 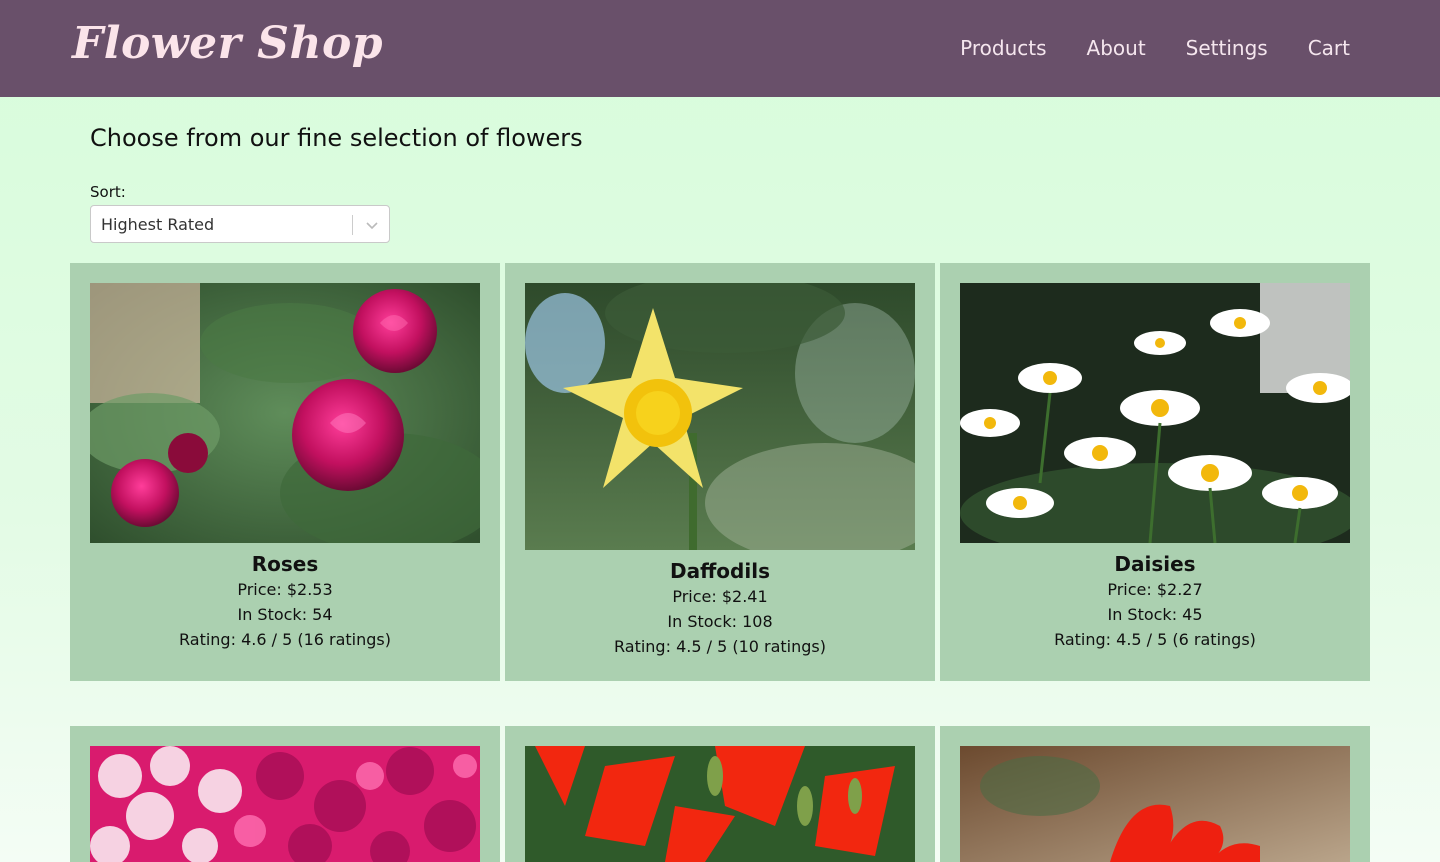 I want to click on product-card-carnations, so click(x=285, y=794).